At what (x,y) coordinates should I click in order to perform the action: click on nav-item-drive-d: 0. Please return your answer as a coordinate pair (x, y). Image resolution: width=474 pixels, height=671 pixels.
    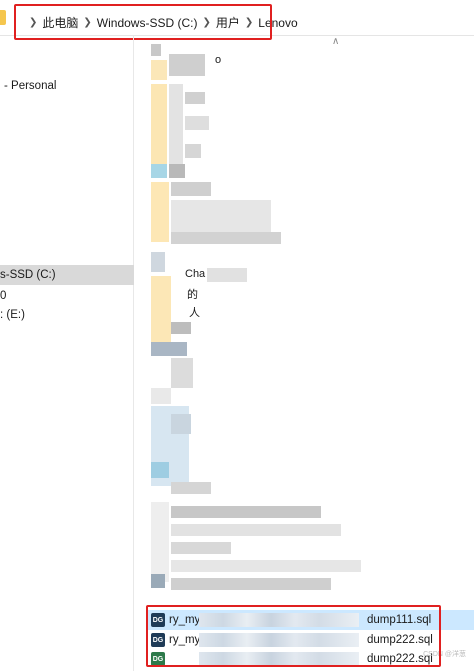
    Looking at the image, I should click on (67, 296).